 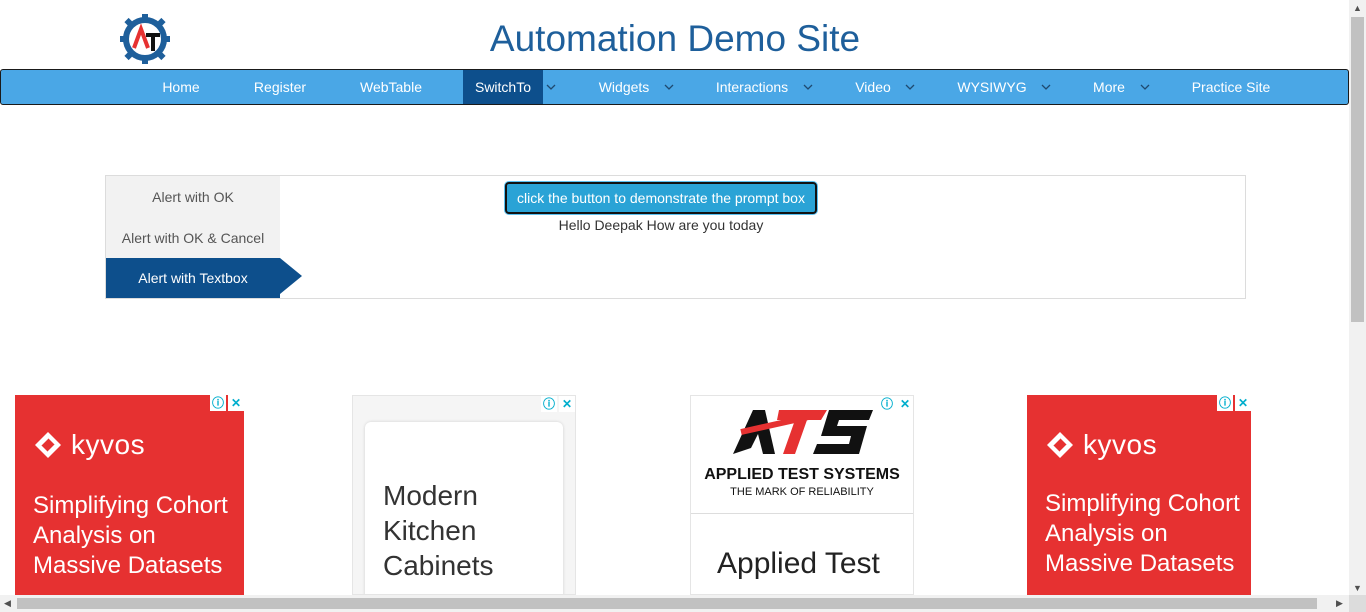 I want to click on horizontal-scroll-thumb, so click(x=667, y=603).